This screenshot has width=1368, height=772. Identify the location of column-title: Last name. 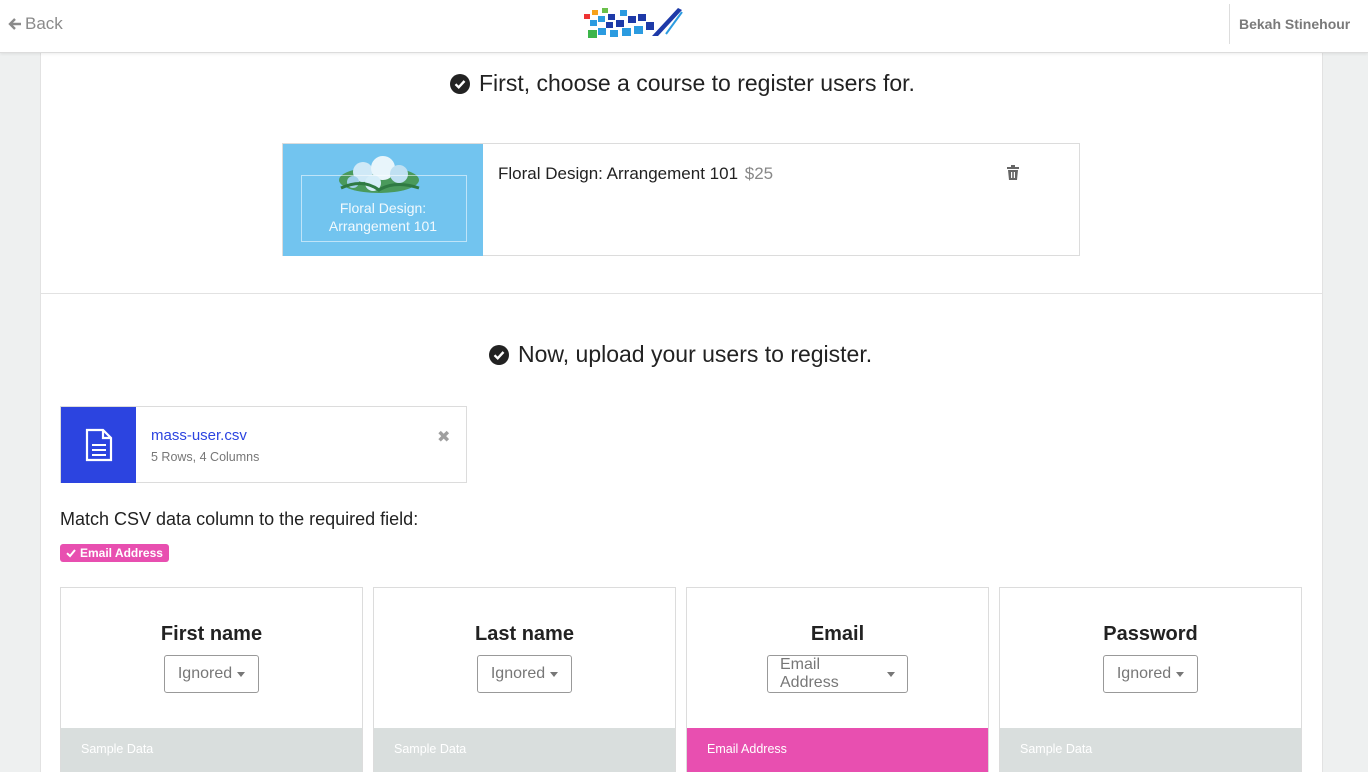
(524, 634).